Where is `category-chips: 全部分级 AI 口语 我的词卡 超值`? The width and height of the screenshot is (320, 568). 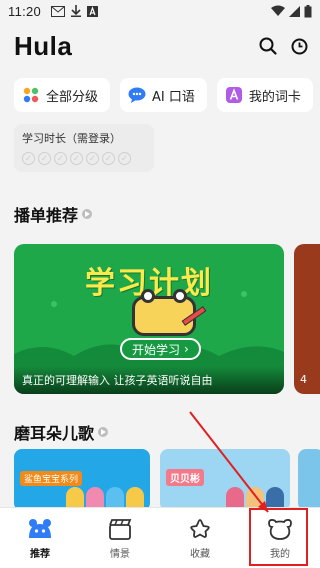 category-chips: 全部分级 AI 口语 我的词卡 超值 is located at coordinates (167, 95).